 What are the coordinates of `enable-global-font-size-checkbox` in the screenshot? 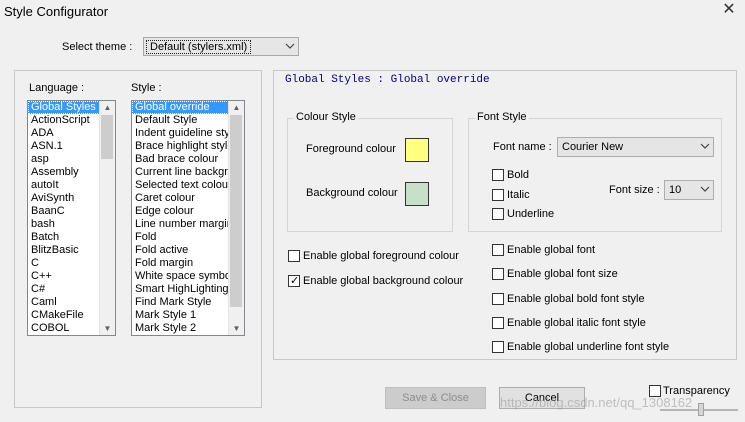 It's located at (498, 274).